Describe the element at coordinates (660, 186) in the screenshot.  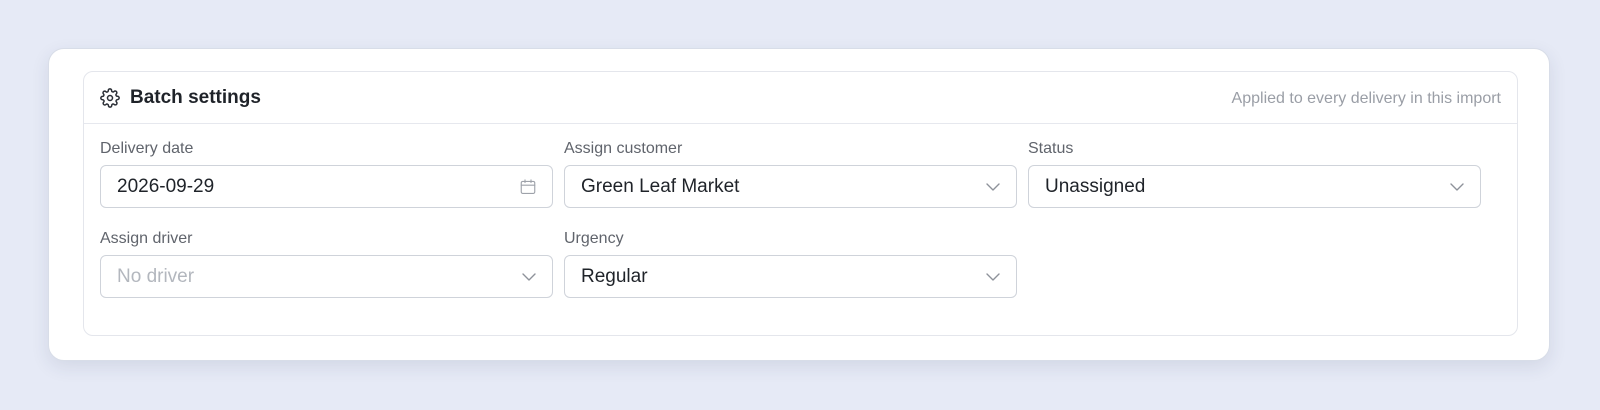
I see `customer-value: Green Leaf Market` at that location.